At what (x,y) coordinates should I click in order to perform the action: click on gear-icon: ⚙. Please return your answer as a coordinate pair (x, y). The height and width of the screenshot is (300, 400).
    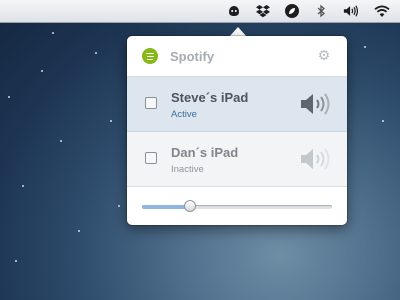
    Looking at the image, I should click on (324, 55).